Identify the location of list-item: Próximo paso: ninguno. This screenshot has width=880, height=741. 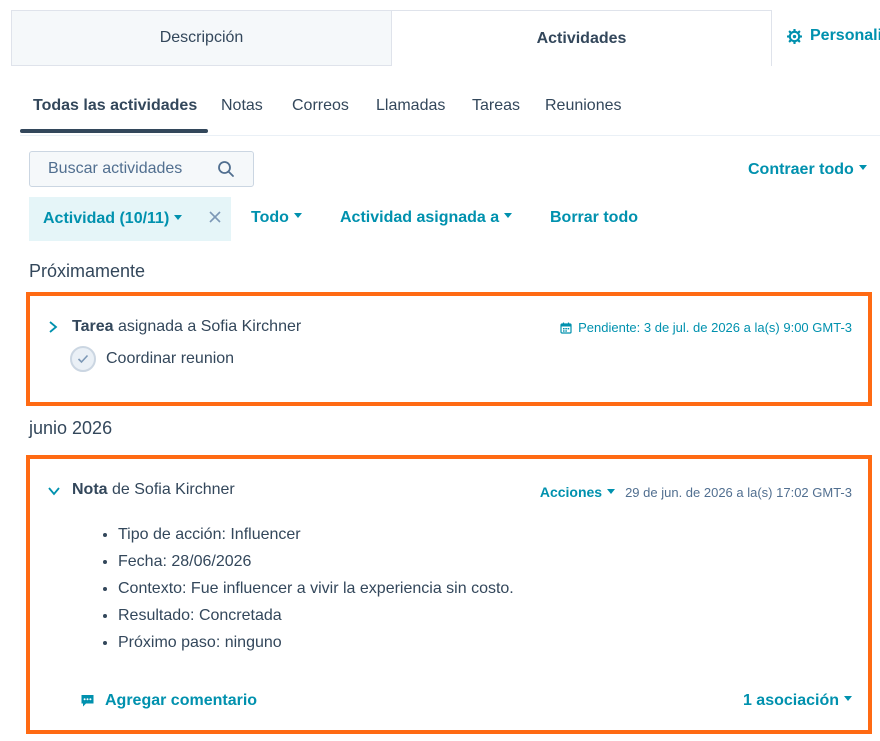
(316, 642).